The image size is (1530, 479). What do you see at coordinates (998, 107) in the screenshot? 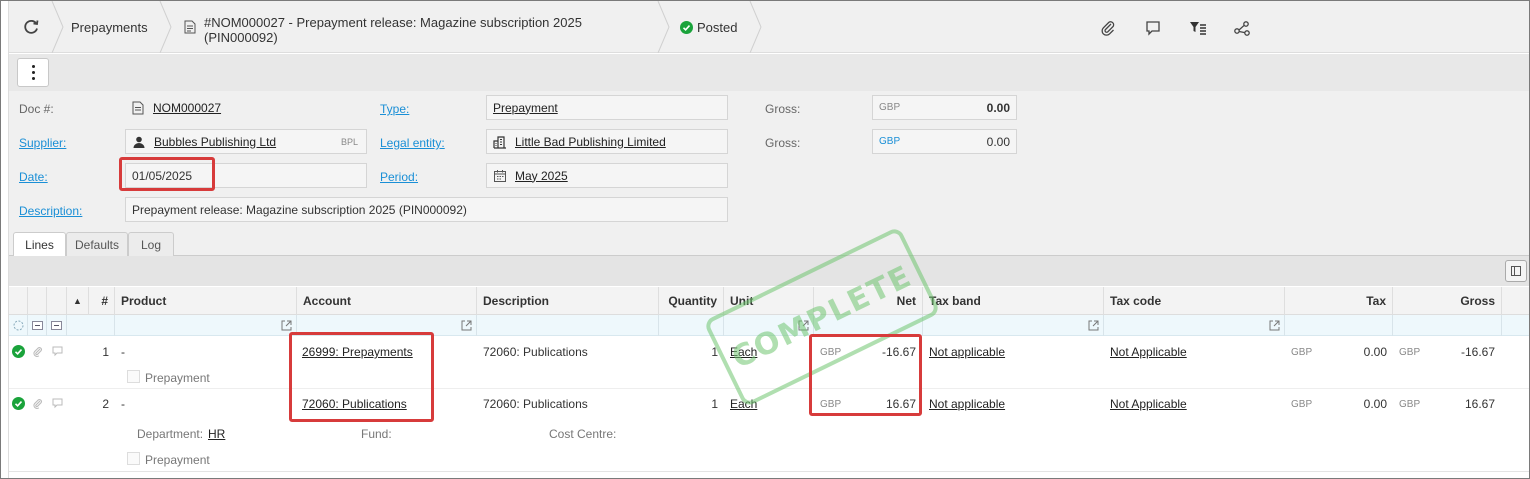
I see `gross-value: 0.00` at bounding box center [998, 107].